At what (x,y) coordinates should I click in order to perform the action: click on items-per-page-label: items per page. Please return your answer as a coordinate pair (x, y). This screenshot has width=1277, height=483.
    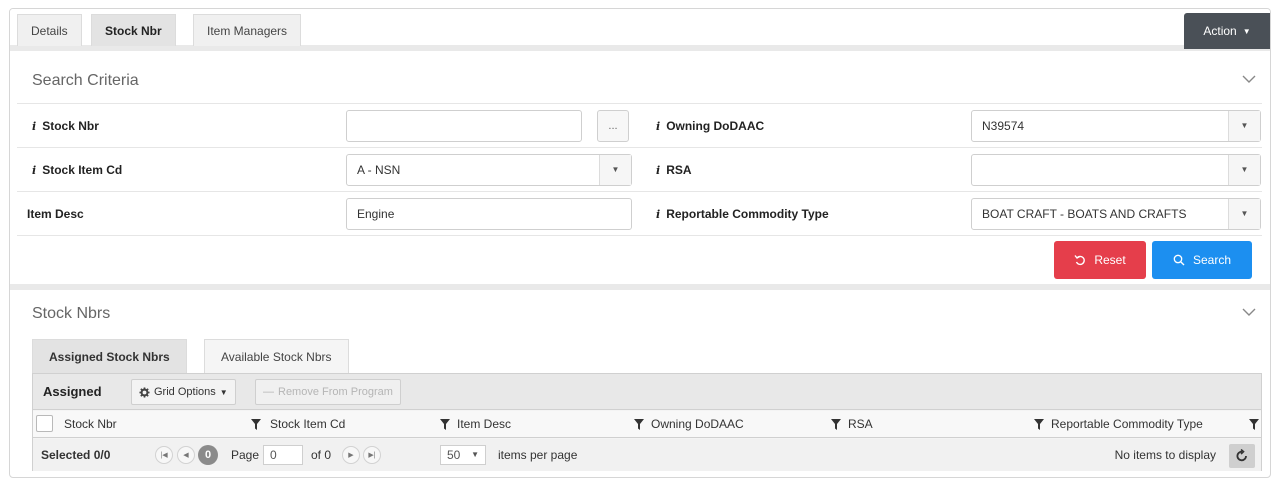
    Looking at the image, I should click on (538, 455).